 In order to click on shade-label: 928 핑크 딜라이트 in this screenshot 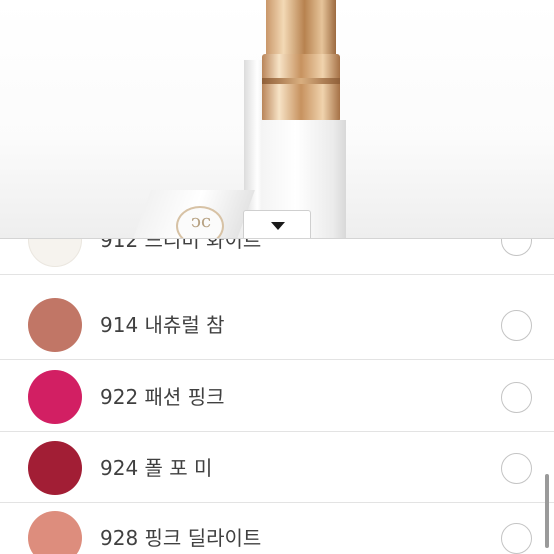, I will do `click(181, 538)`.